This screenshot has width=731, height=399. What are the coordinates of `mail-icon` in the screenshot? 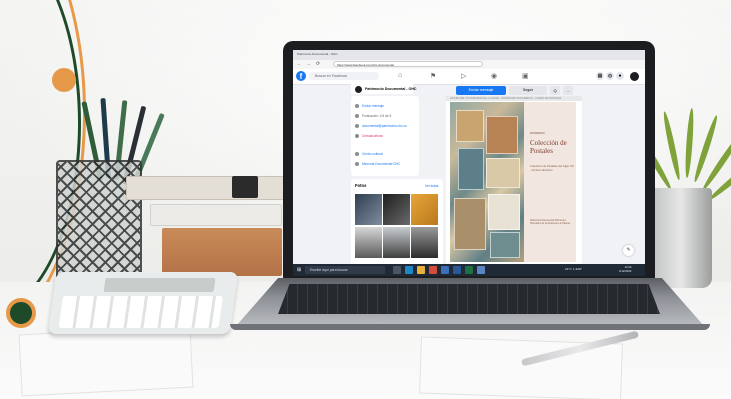 It's located at (481, 270).